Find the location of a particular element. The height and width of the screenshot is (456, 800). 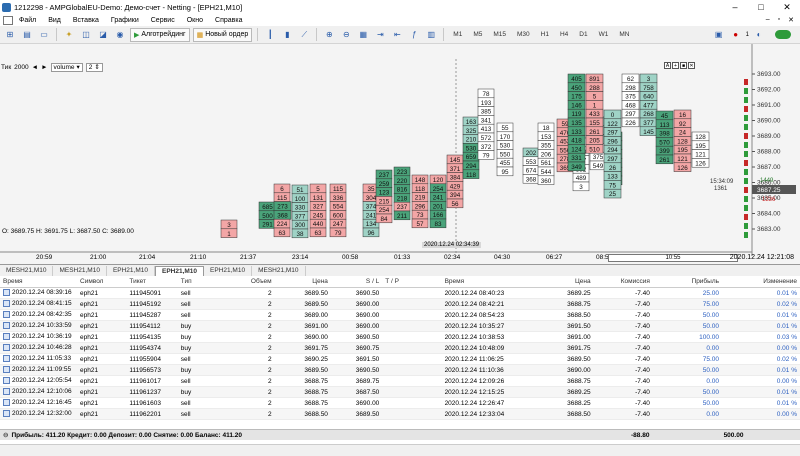

cluster-volume: 550 is located at coordinates (505, 154).